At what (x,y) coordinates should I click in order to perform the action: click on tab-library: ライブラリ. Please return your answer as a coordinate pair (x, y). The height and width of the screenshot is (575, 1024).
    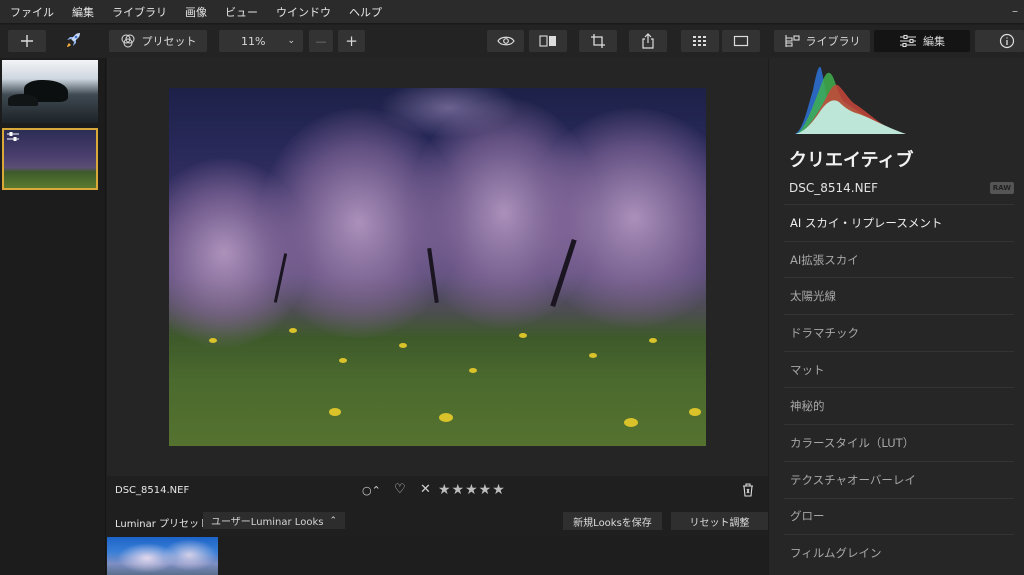
    Looking at the image, I should click on (822, 41).